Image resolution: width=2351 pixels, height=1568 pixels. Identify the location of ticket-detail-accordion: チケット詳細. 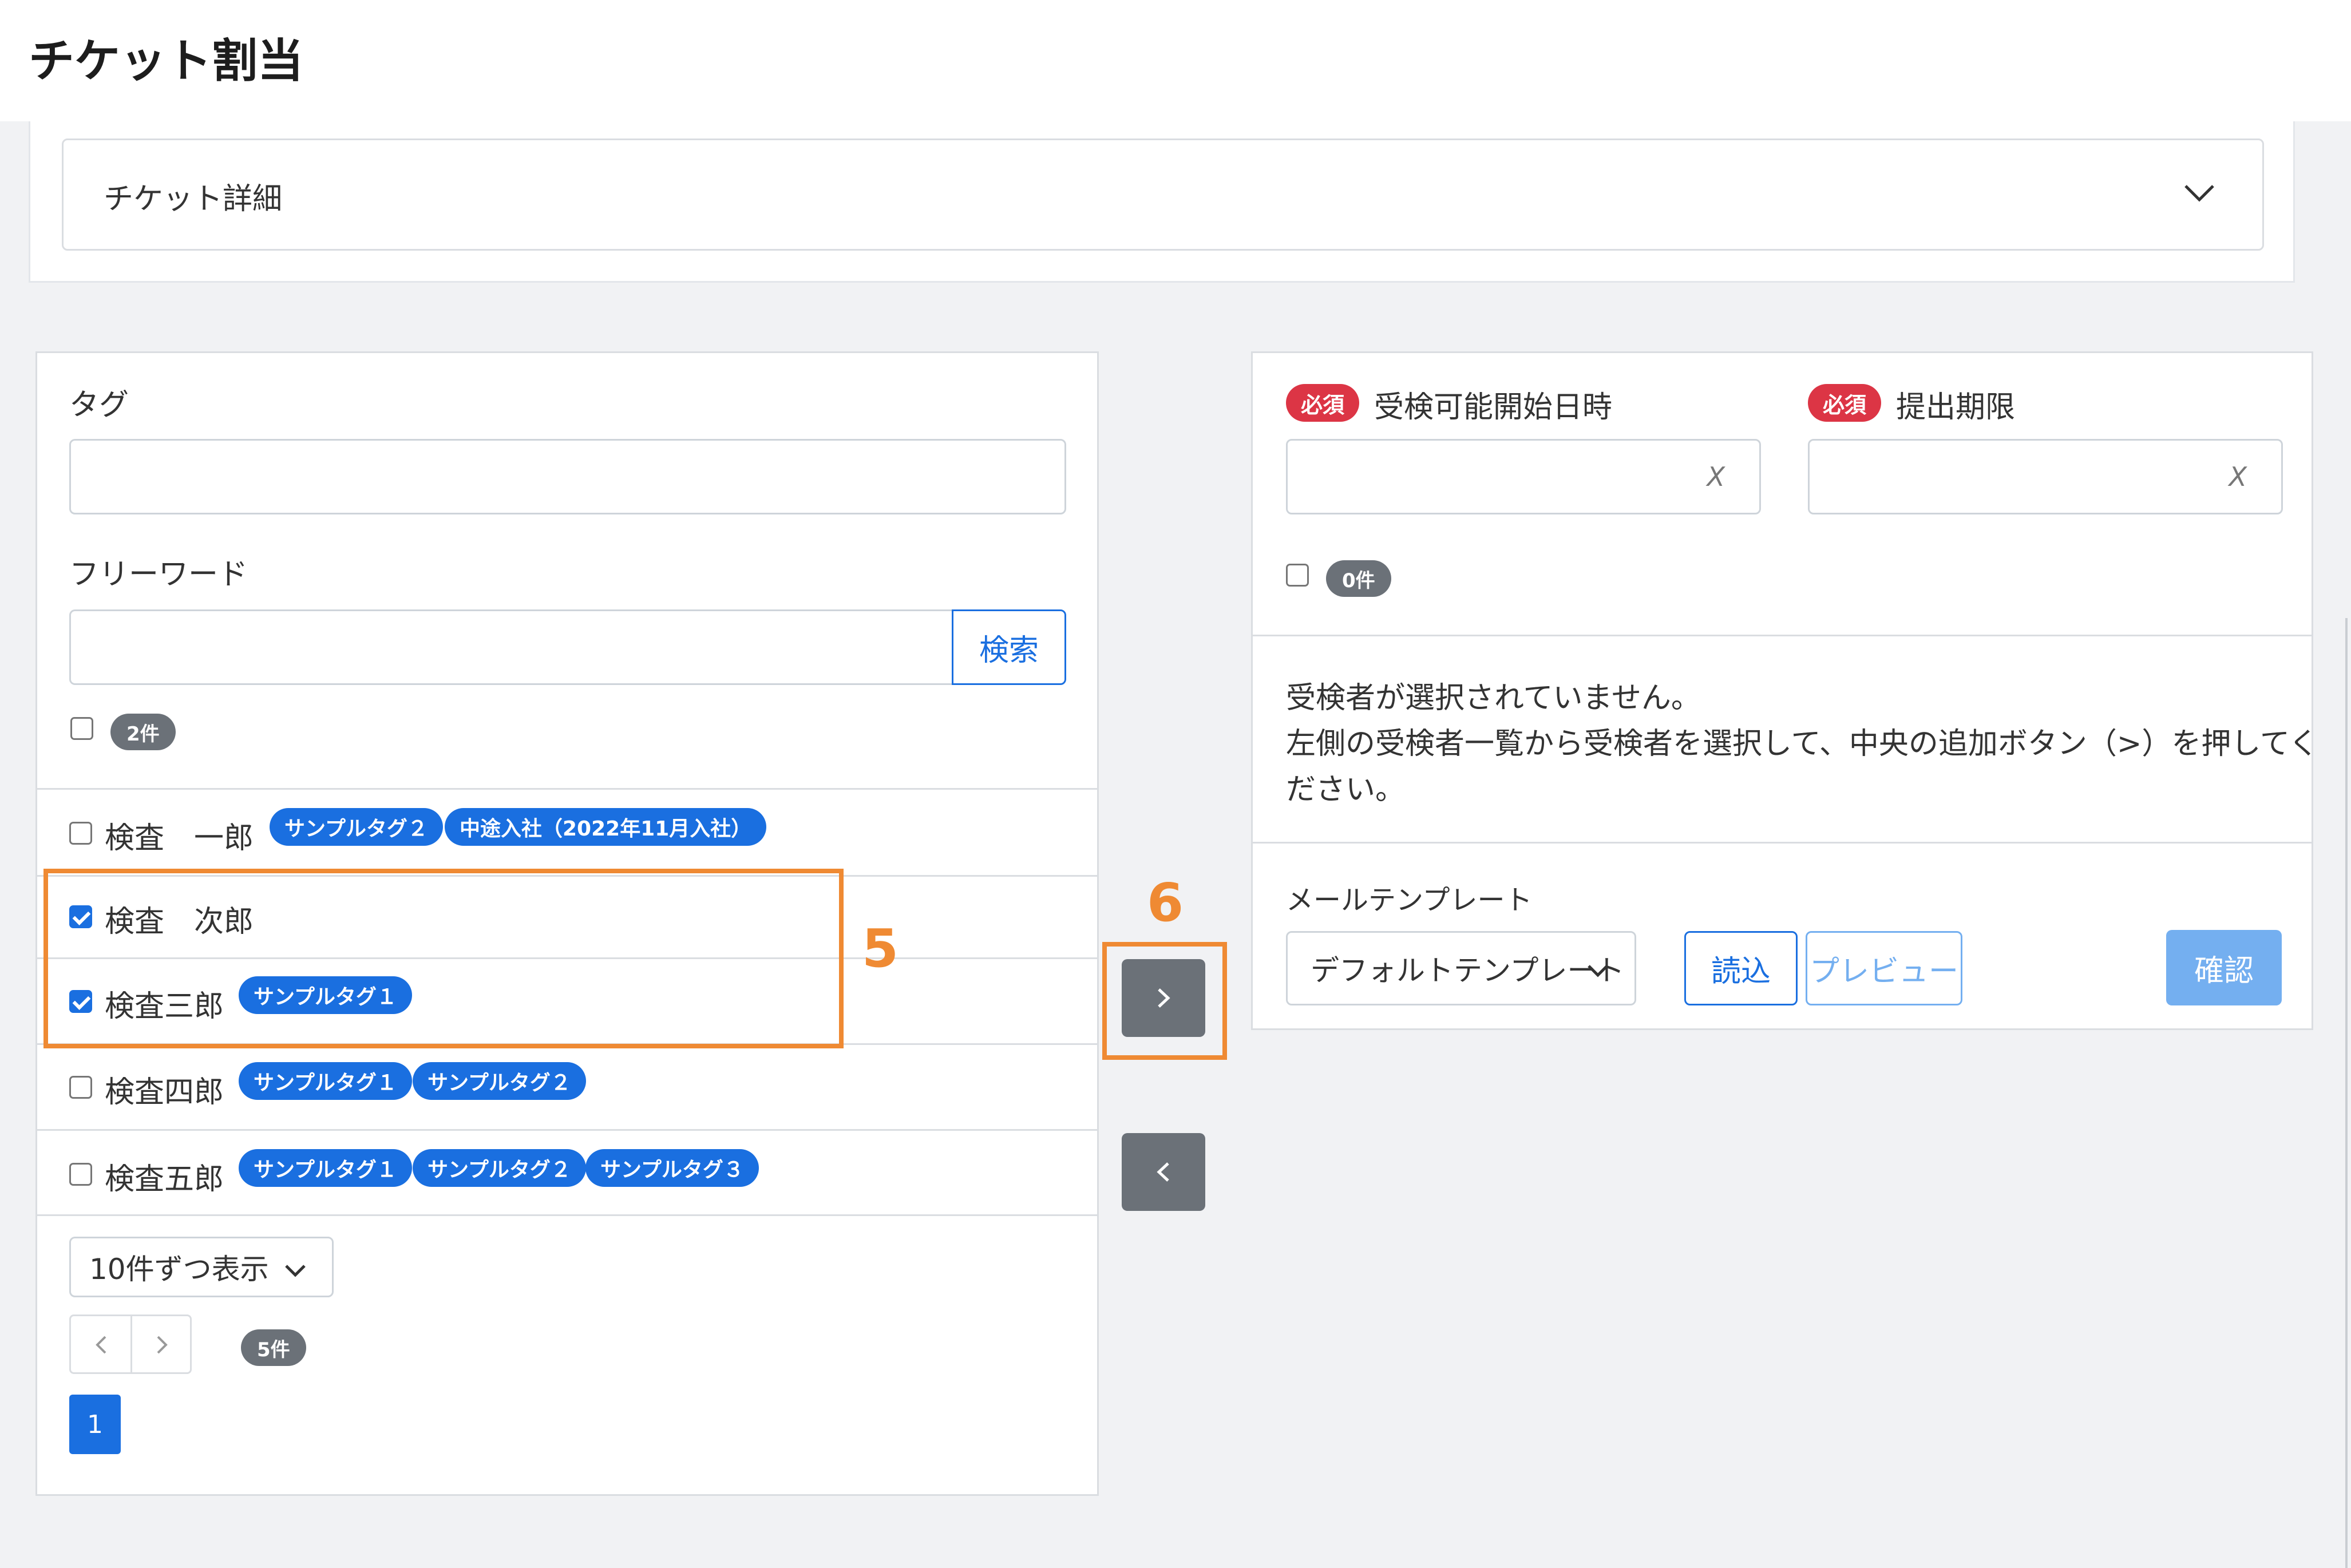
(1163, 194).